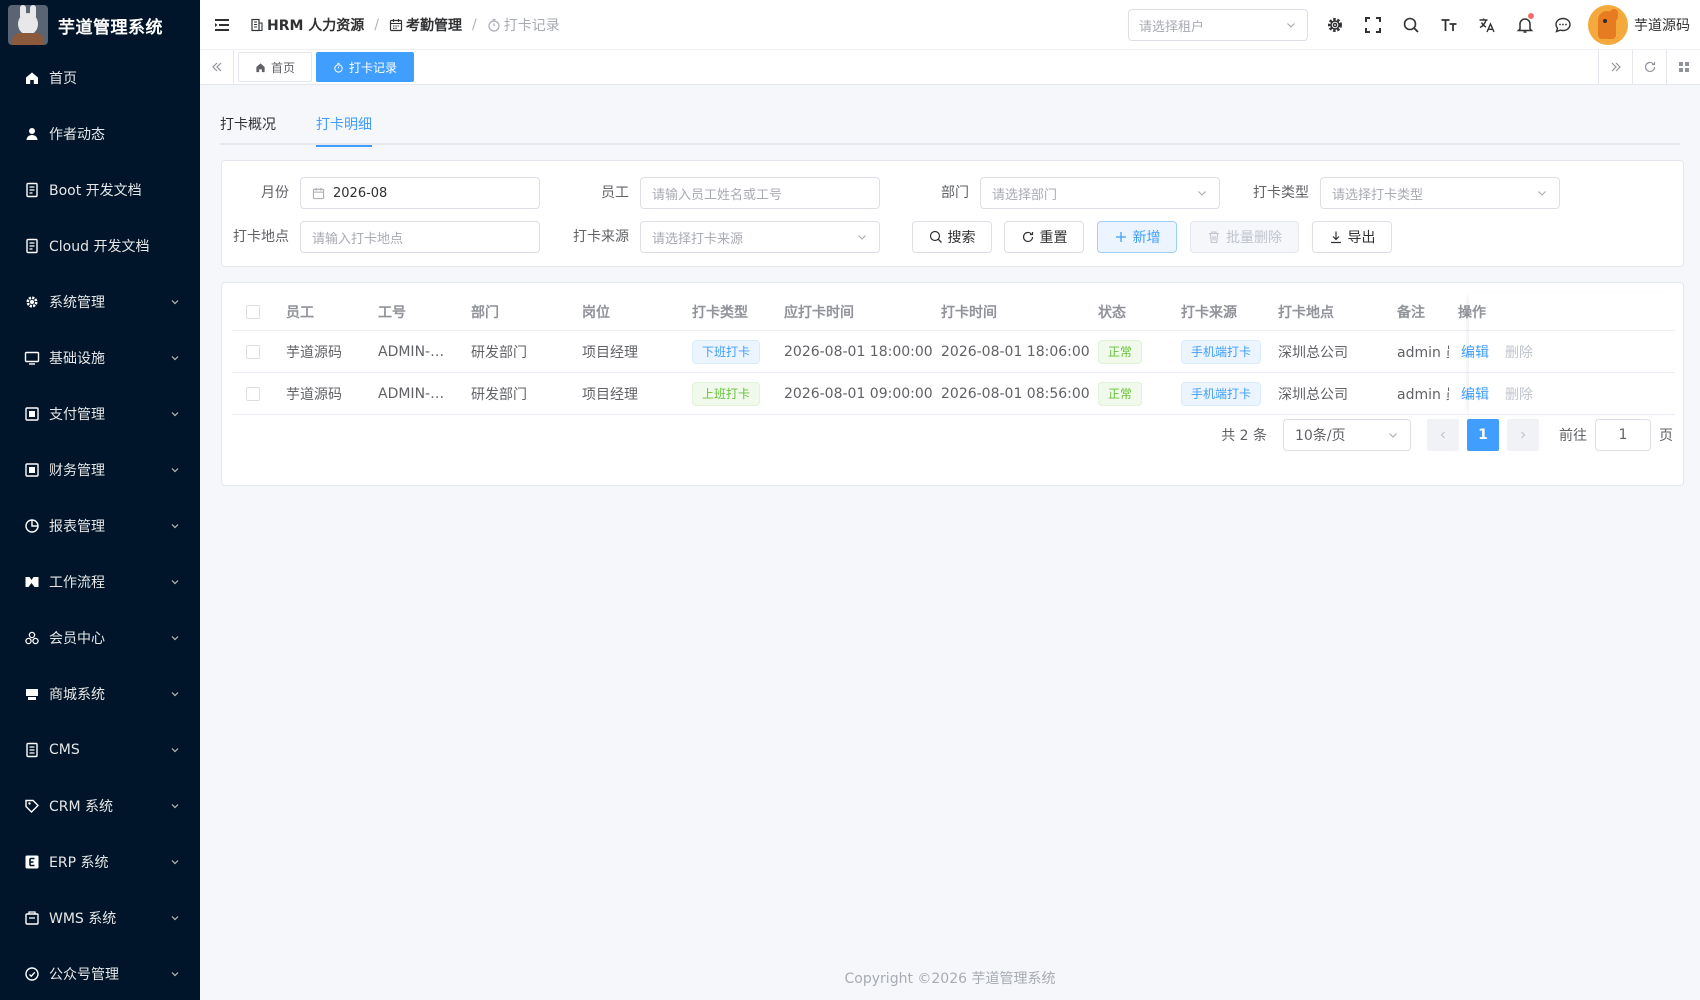 The image size is (1700, 1000). What do you see at coordinates (420, 237) in the screenshot?
I see `location-input: 请输入打卡地点` at bounding box center [420, 237].